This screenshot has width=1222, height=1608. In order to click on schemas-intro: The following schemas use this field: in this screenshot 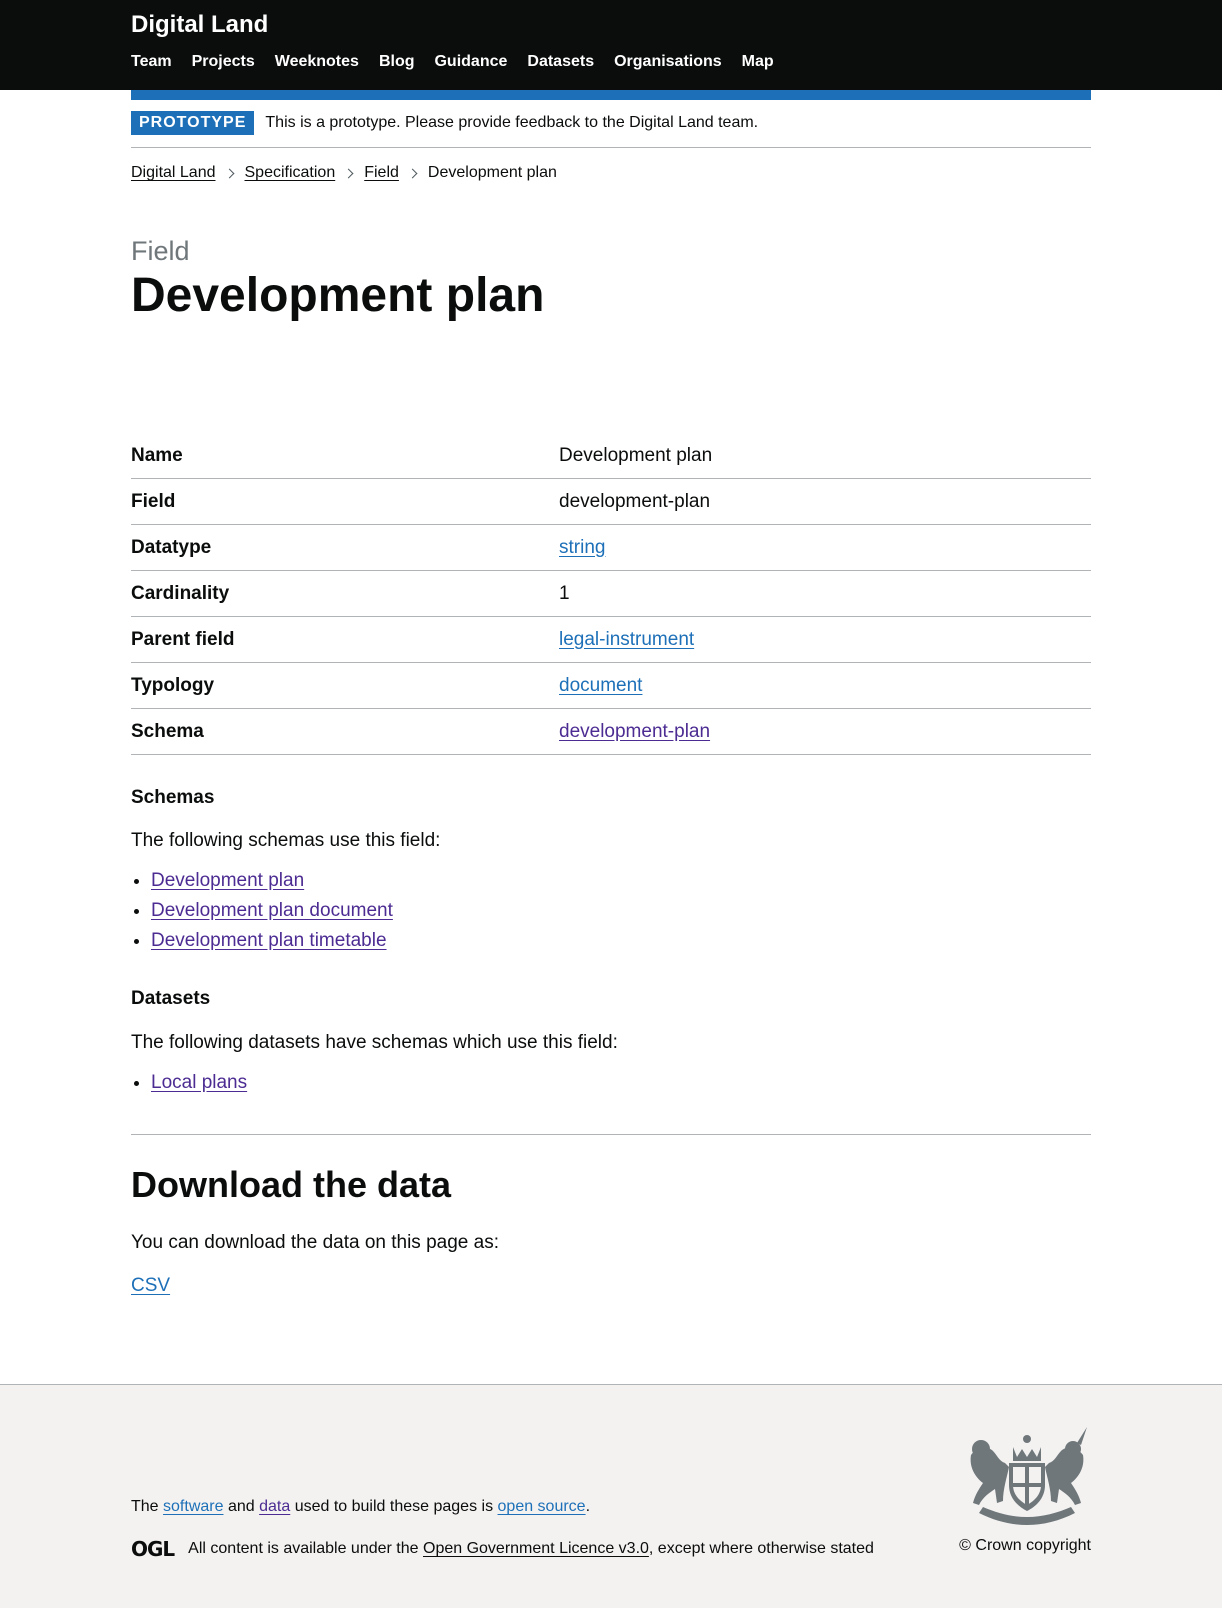, I will do `click(286, 840)`.